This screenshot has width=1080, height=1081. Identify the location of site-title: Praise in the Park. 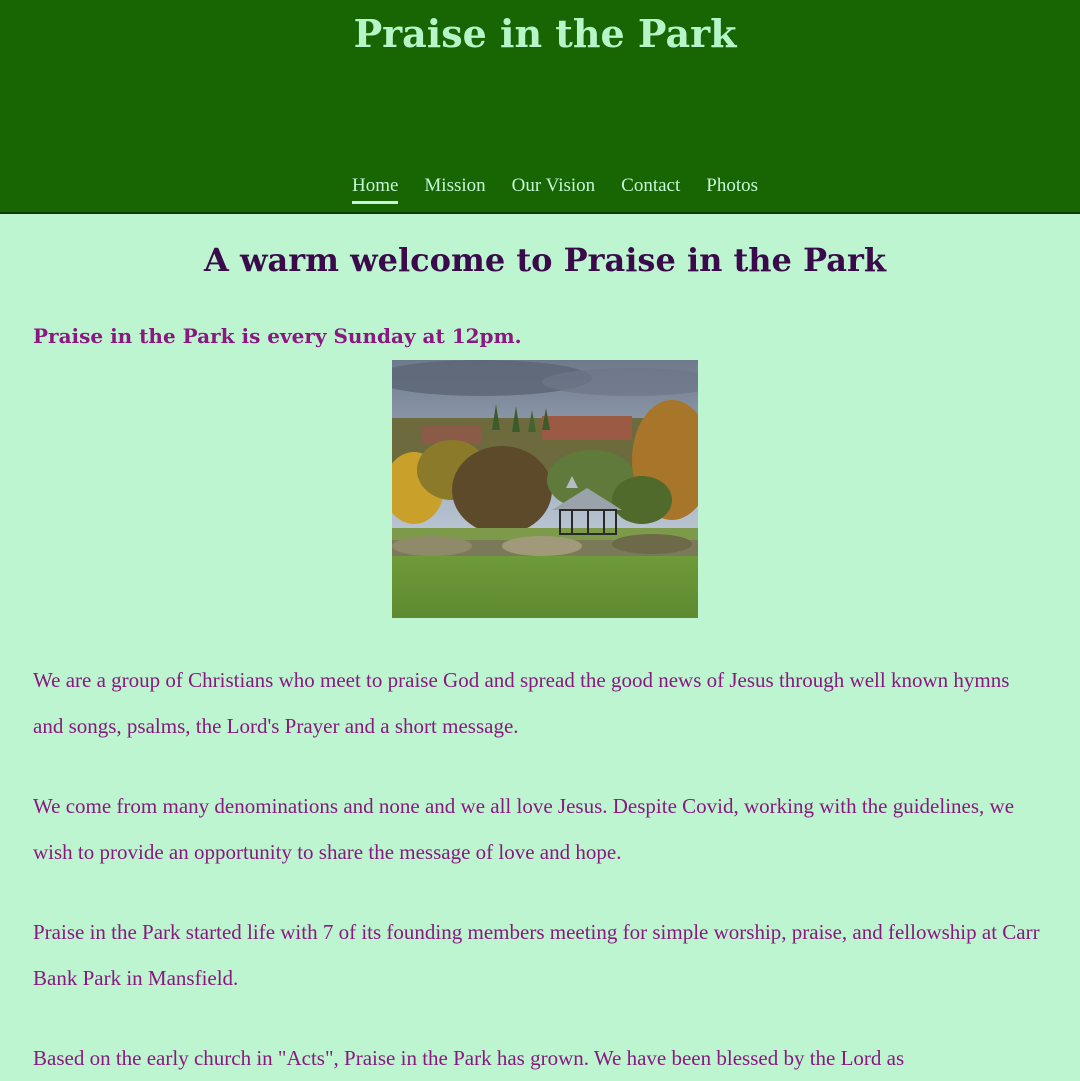
(545, 33).